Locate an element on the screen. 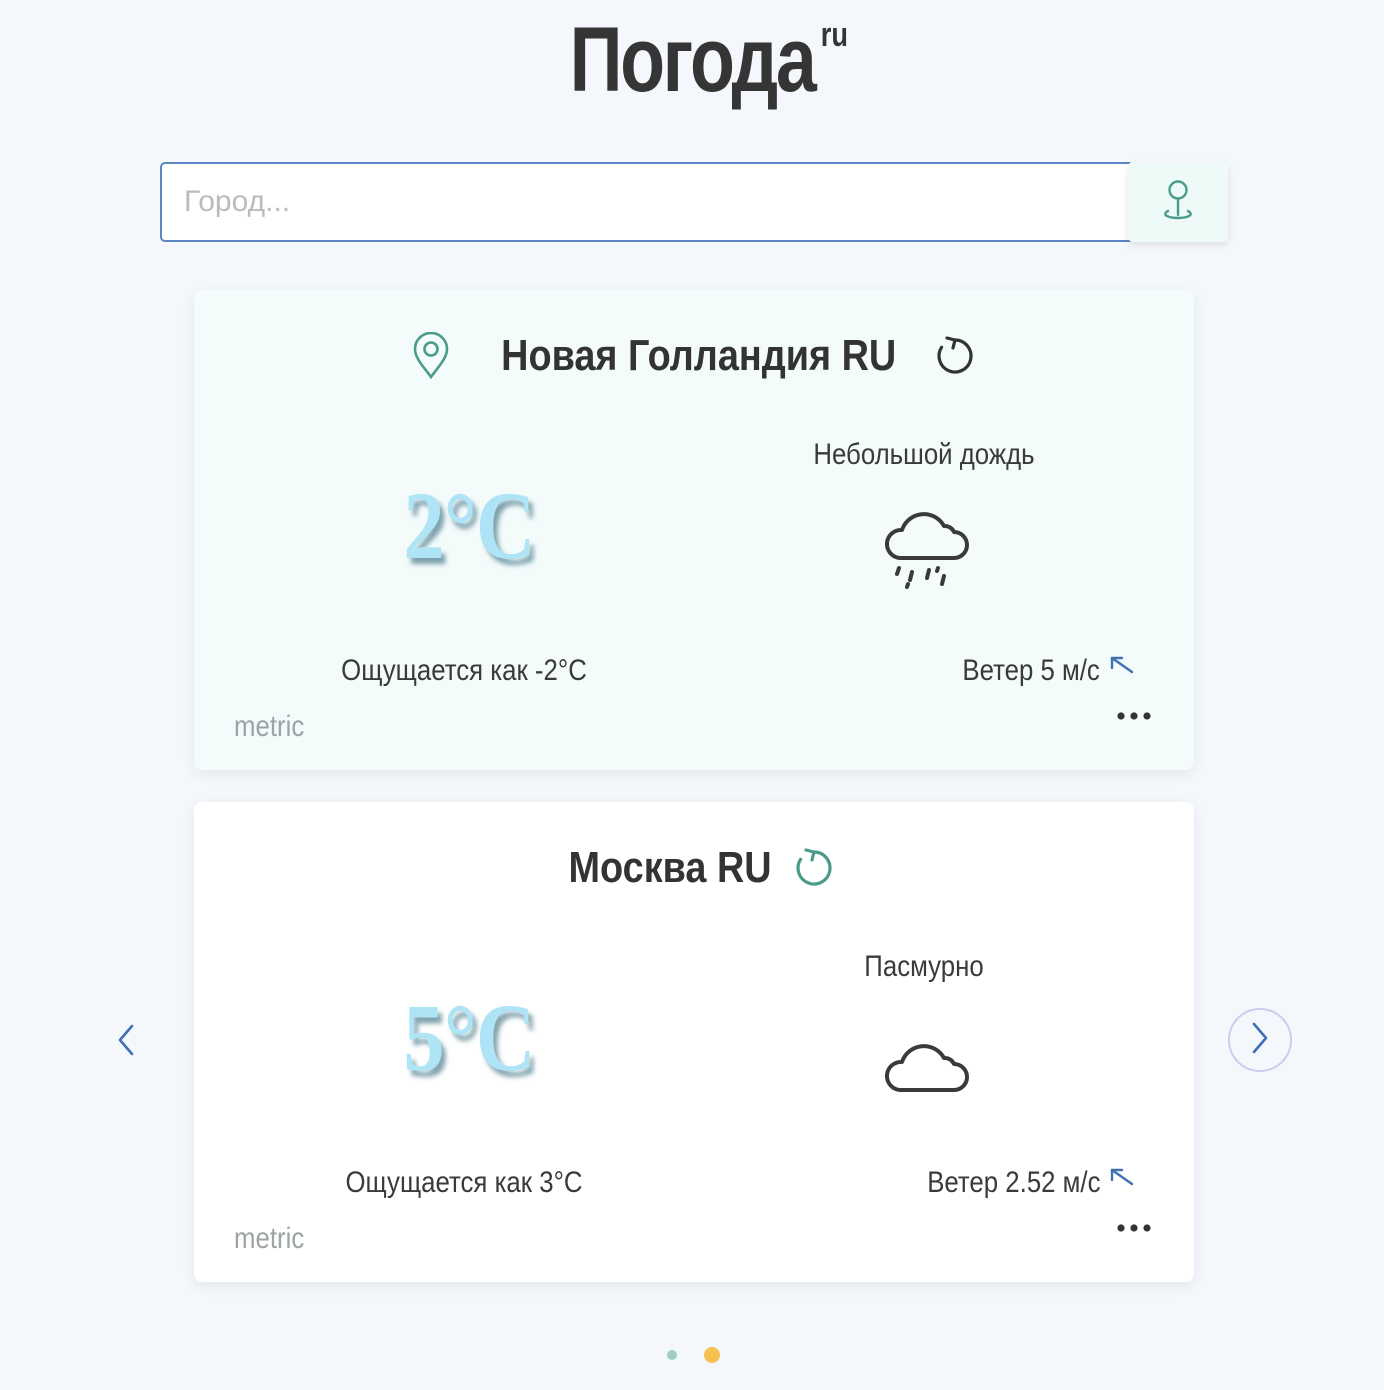 Image resolution: width=1384 pixels, height=1390 pixels. app-logo: Погода ru is located at coordinates (708, 60).